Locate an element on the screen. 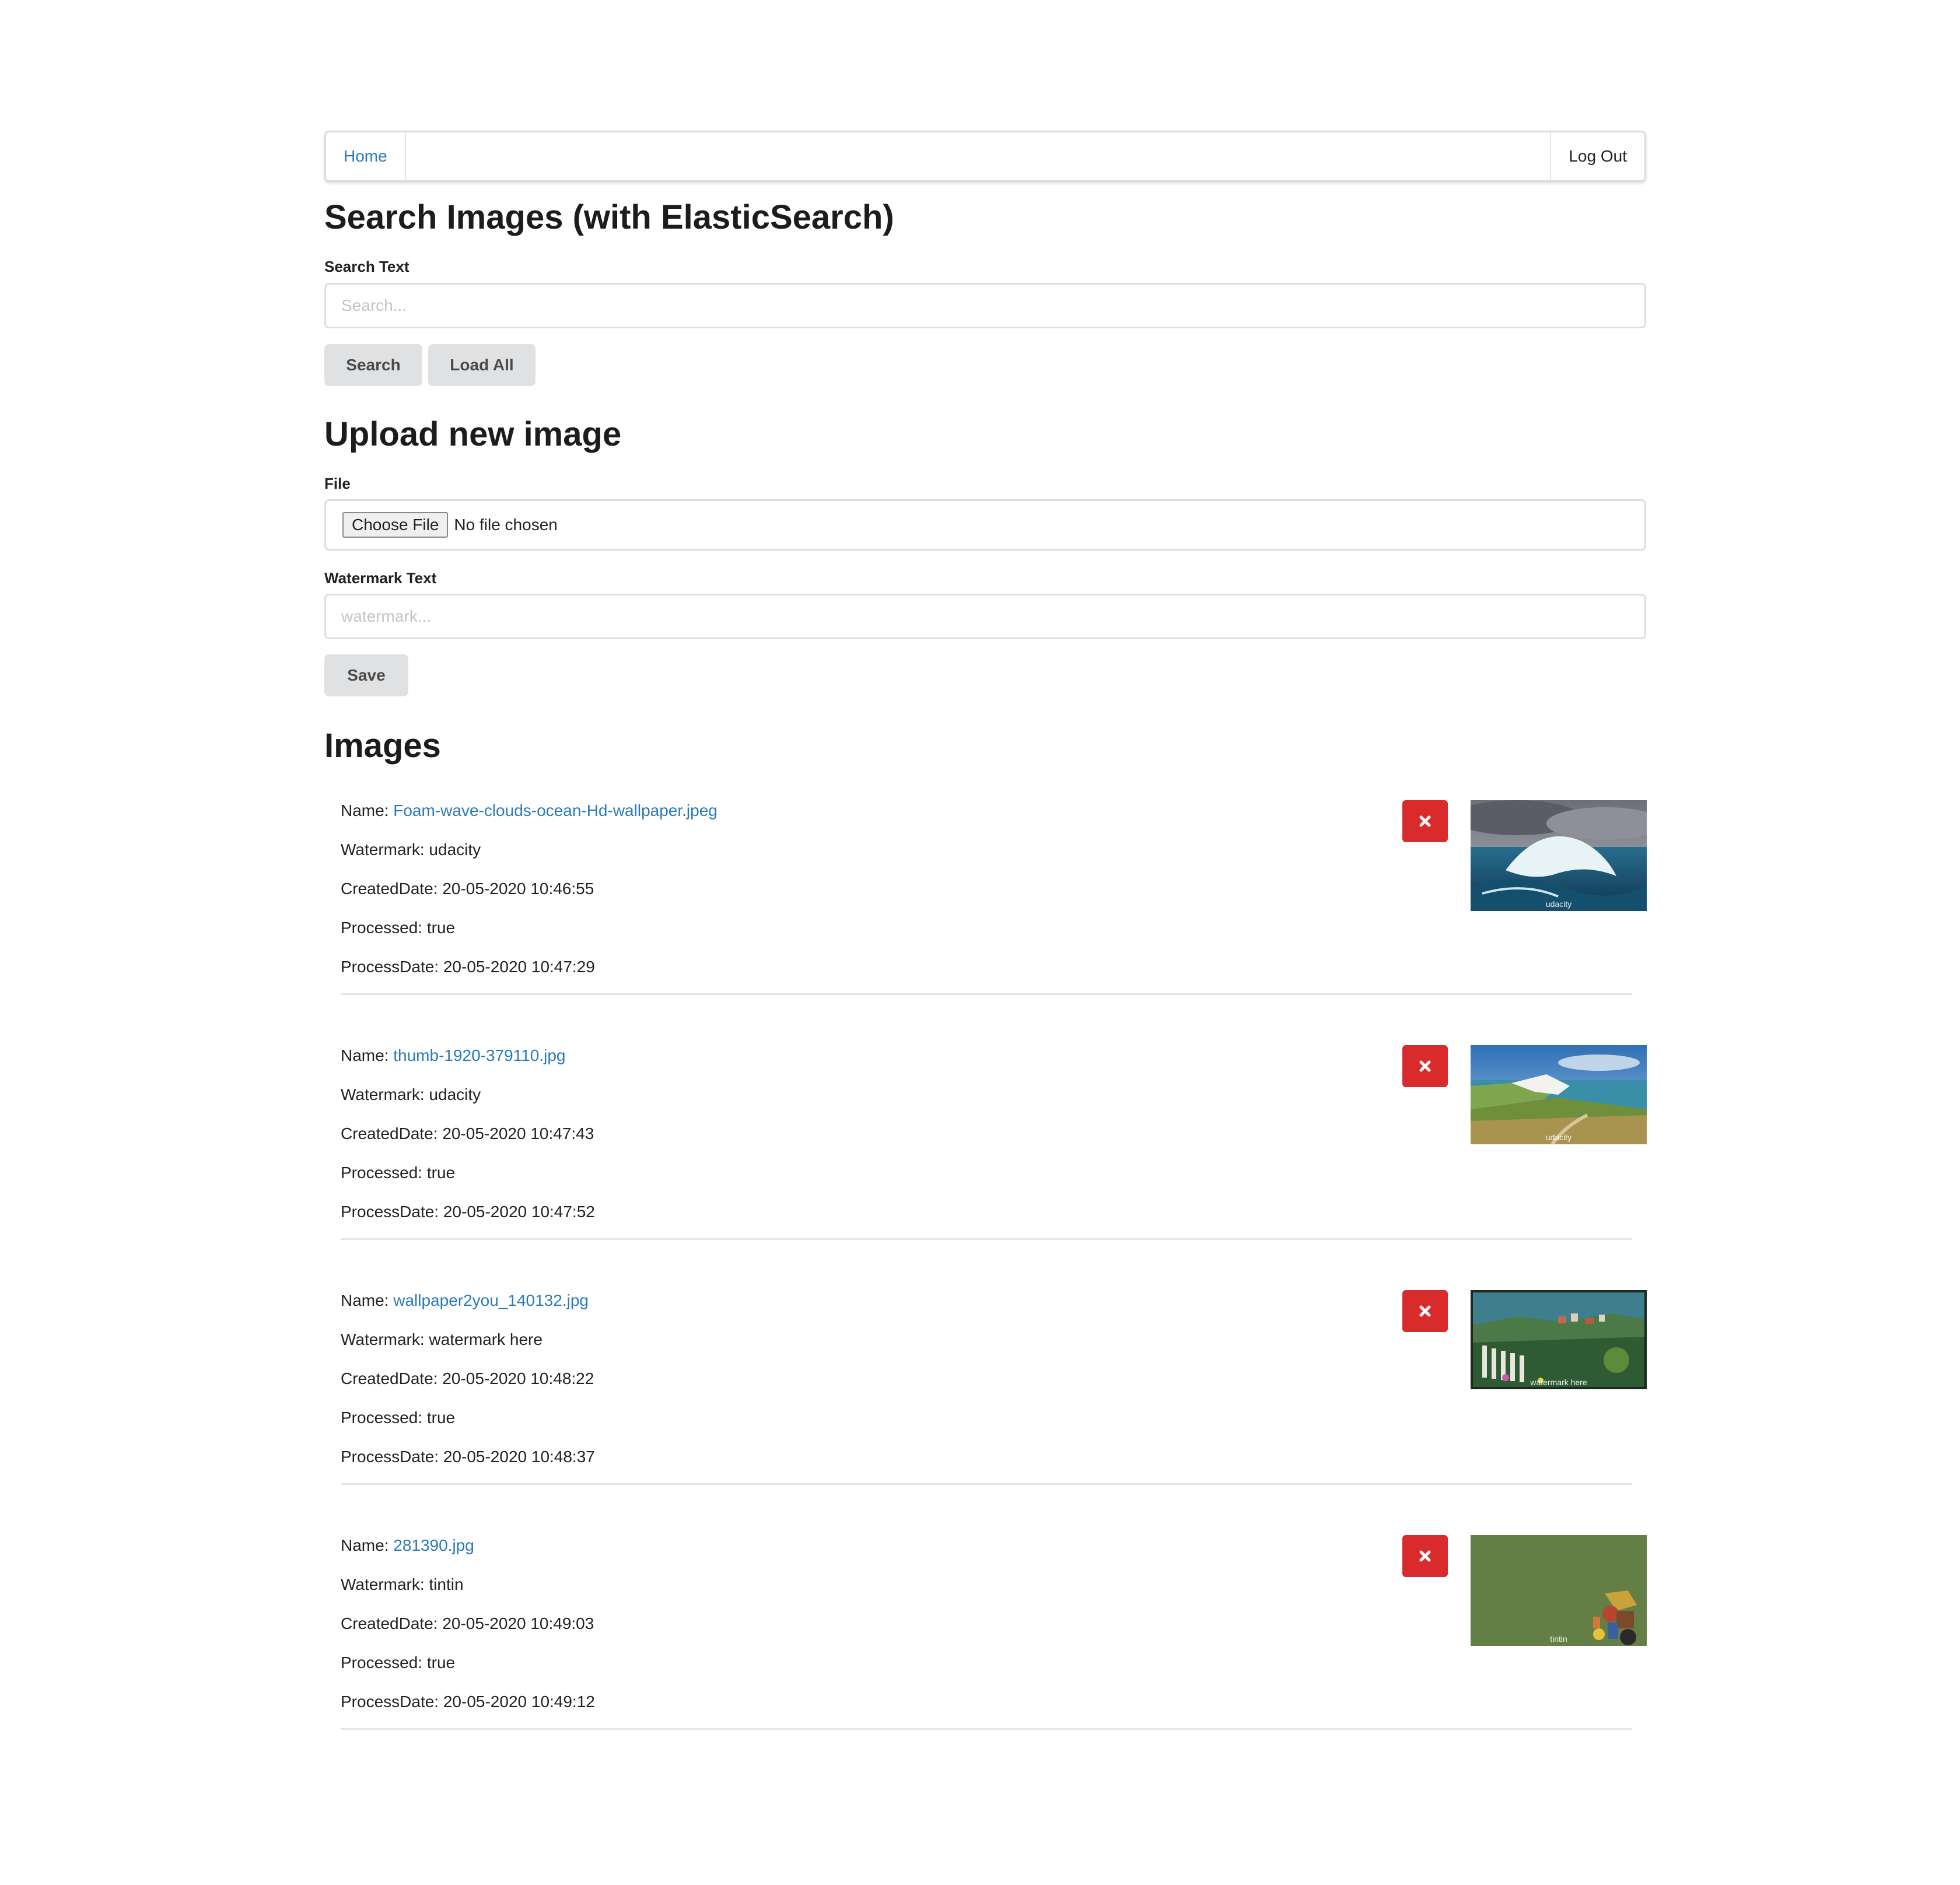 The image size is (1960, 1885). created-value: 20-05-2020 10:48:22 is located at coordinates (518, 1378).